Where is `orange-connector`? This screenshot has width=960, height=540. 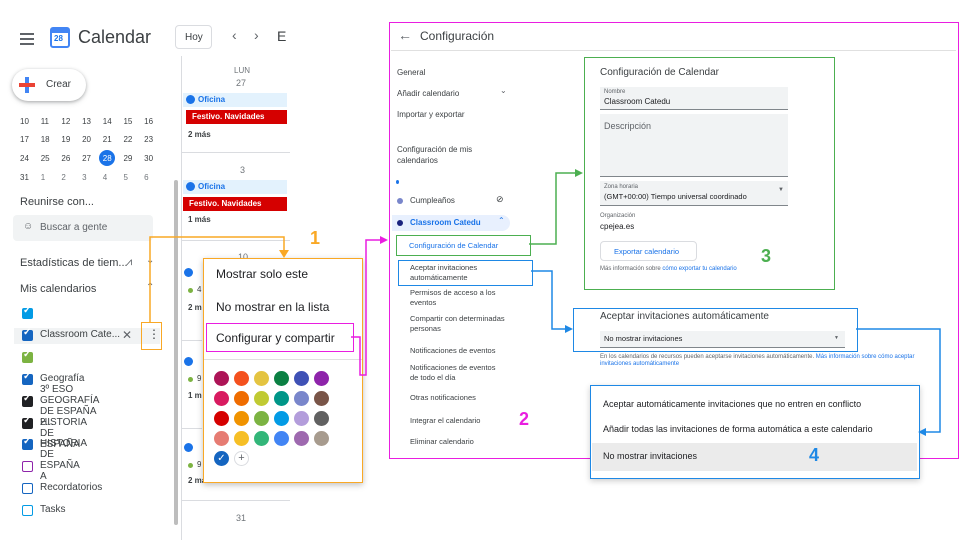
orange-connector is located at coordinates (217, 279).